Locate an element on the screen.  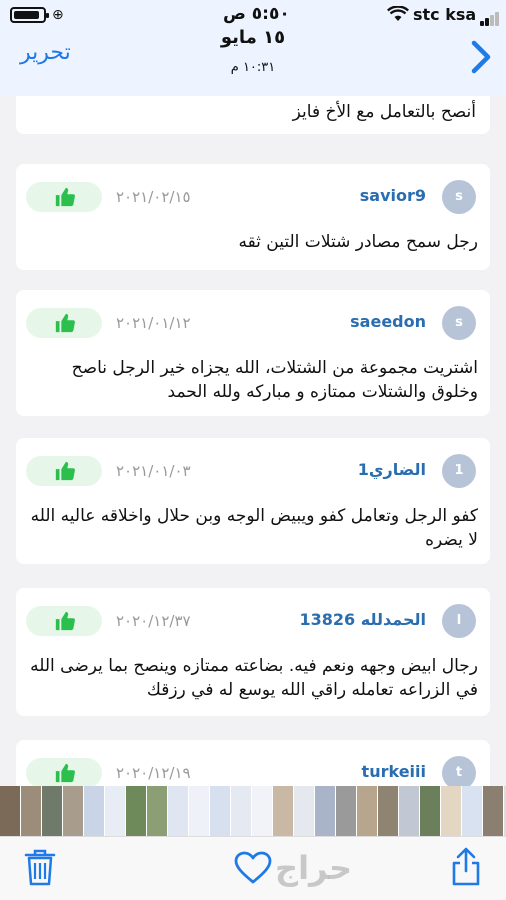
comment-date: ٢٠٢١/٠٢/١٥ is located at coordinates (153, 197).